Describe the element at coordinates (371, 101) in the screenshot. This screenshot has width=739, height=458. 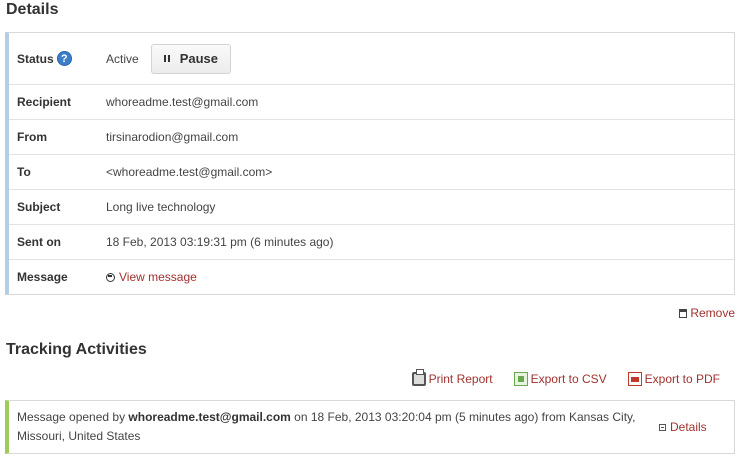
I see `recipient-row: Recipient whoreadme.test@gmail.com` at that location.